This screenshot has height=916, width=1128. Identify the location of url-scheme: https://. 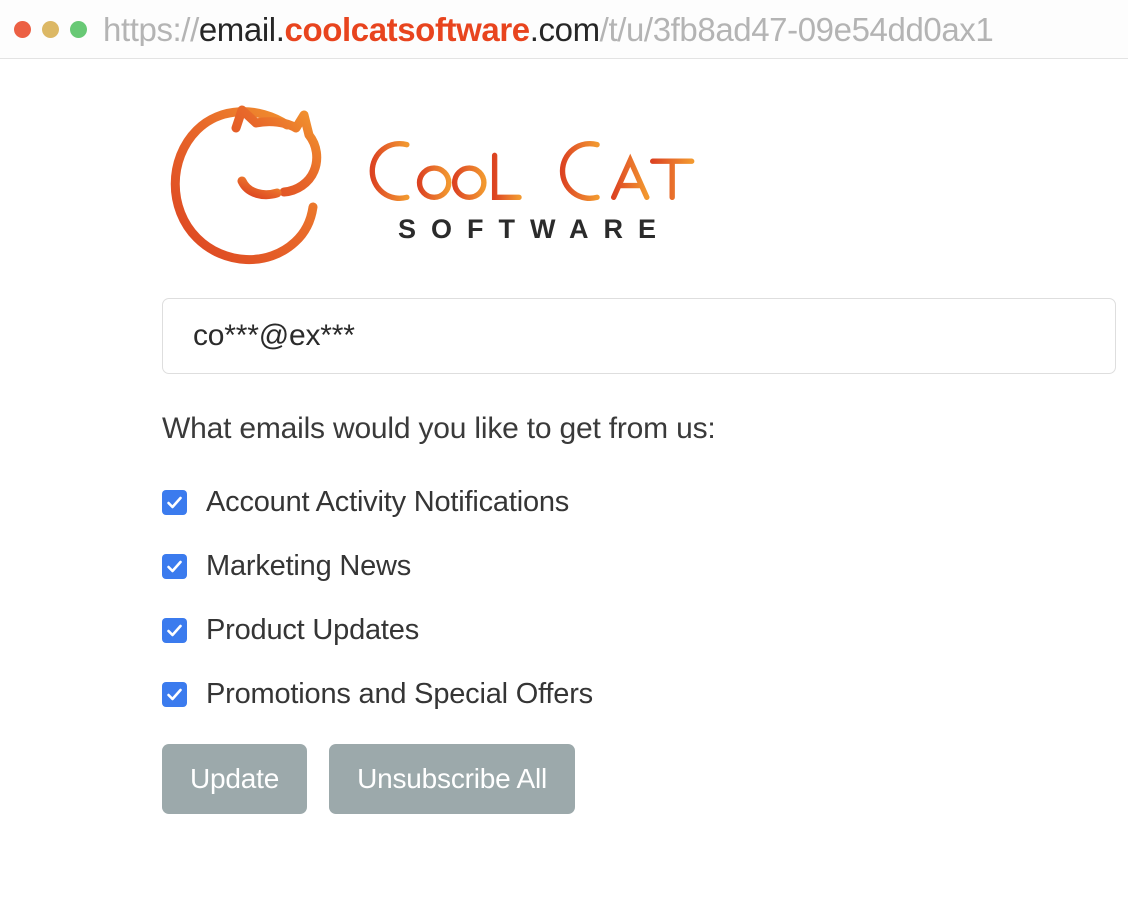
(151, 29).